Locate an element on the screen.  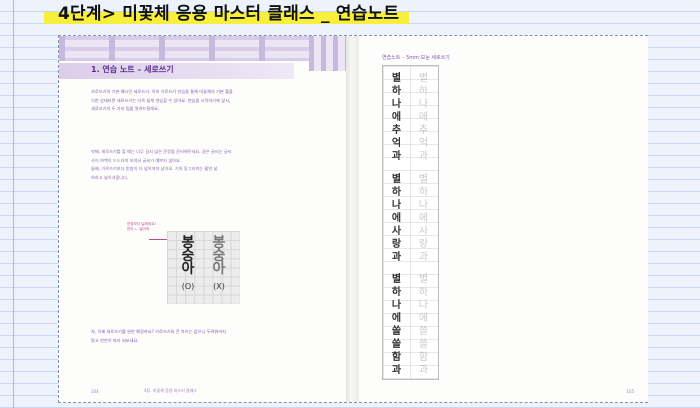
callout-line: 받아 ㄴ 넓어져 is located at coordinates (138, 229).